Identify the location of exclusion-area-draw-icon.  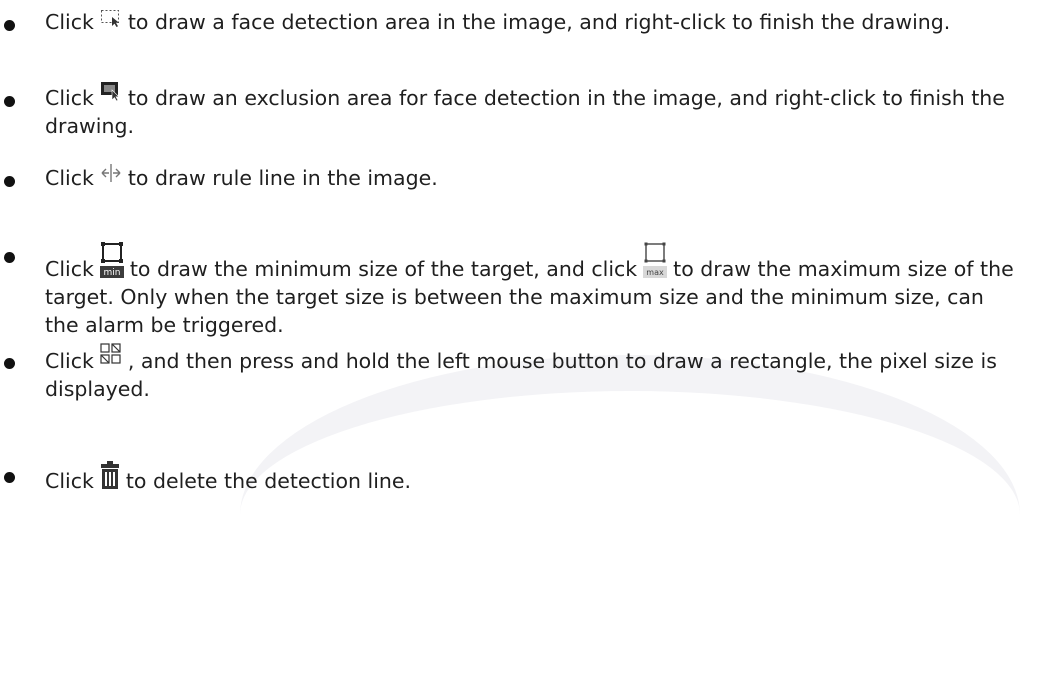
(111, 91).